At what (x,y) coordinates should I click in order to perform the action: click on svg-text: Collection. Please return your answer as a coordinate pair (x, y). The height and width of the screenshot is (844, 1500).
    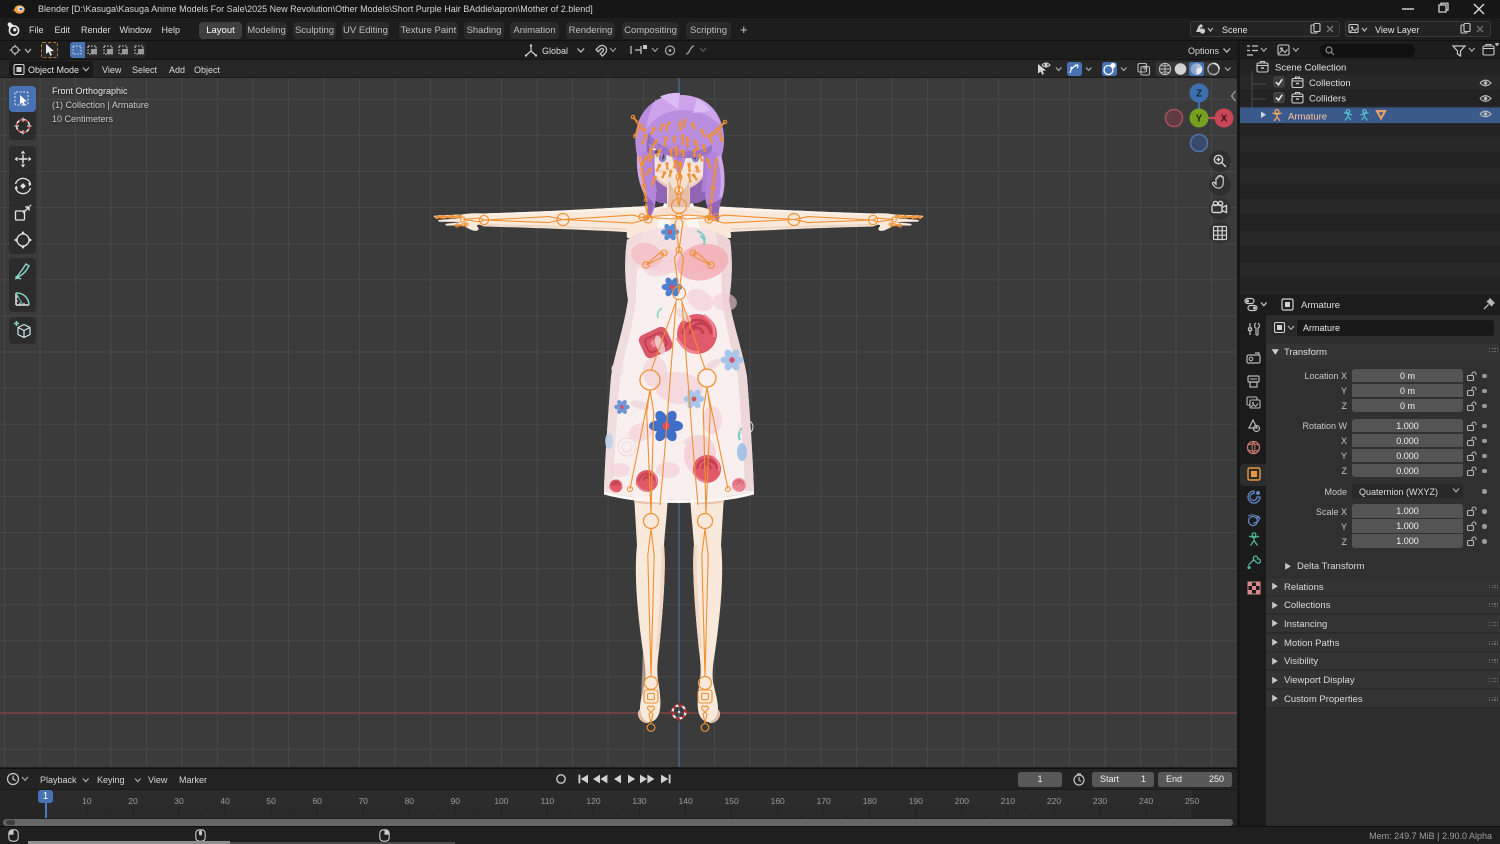
    Looking at the image, I should click on (1330, 83).